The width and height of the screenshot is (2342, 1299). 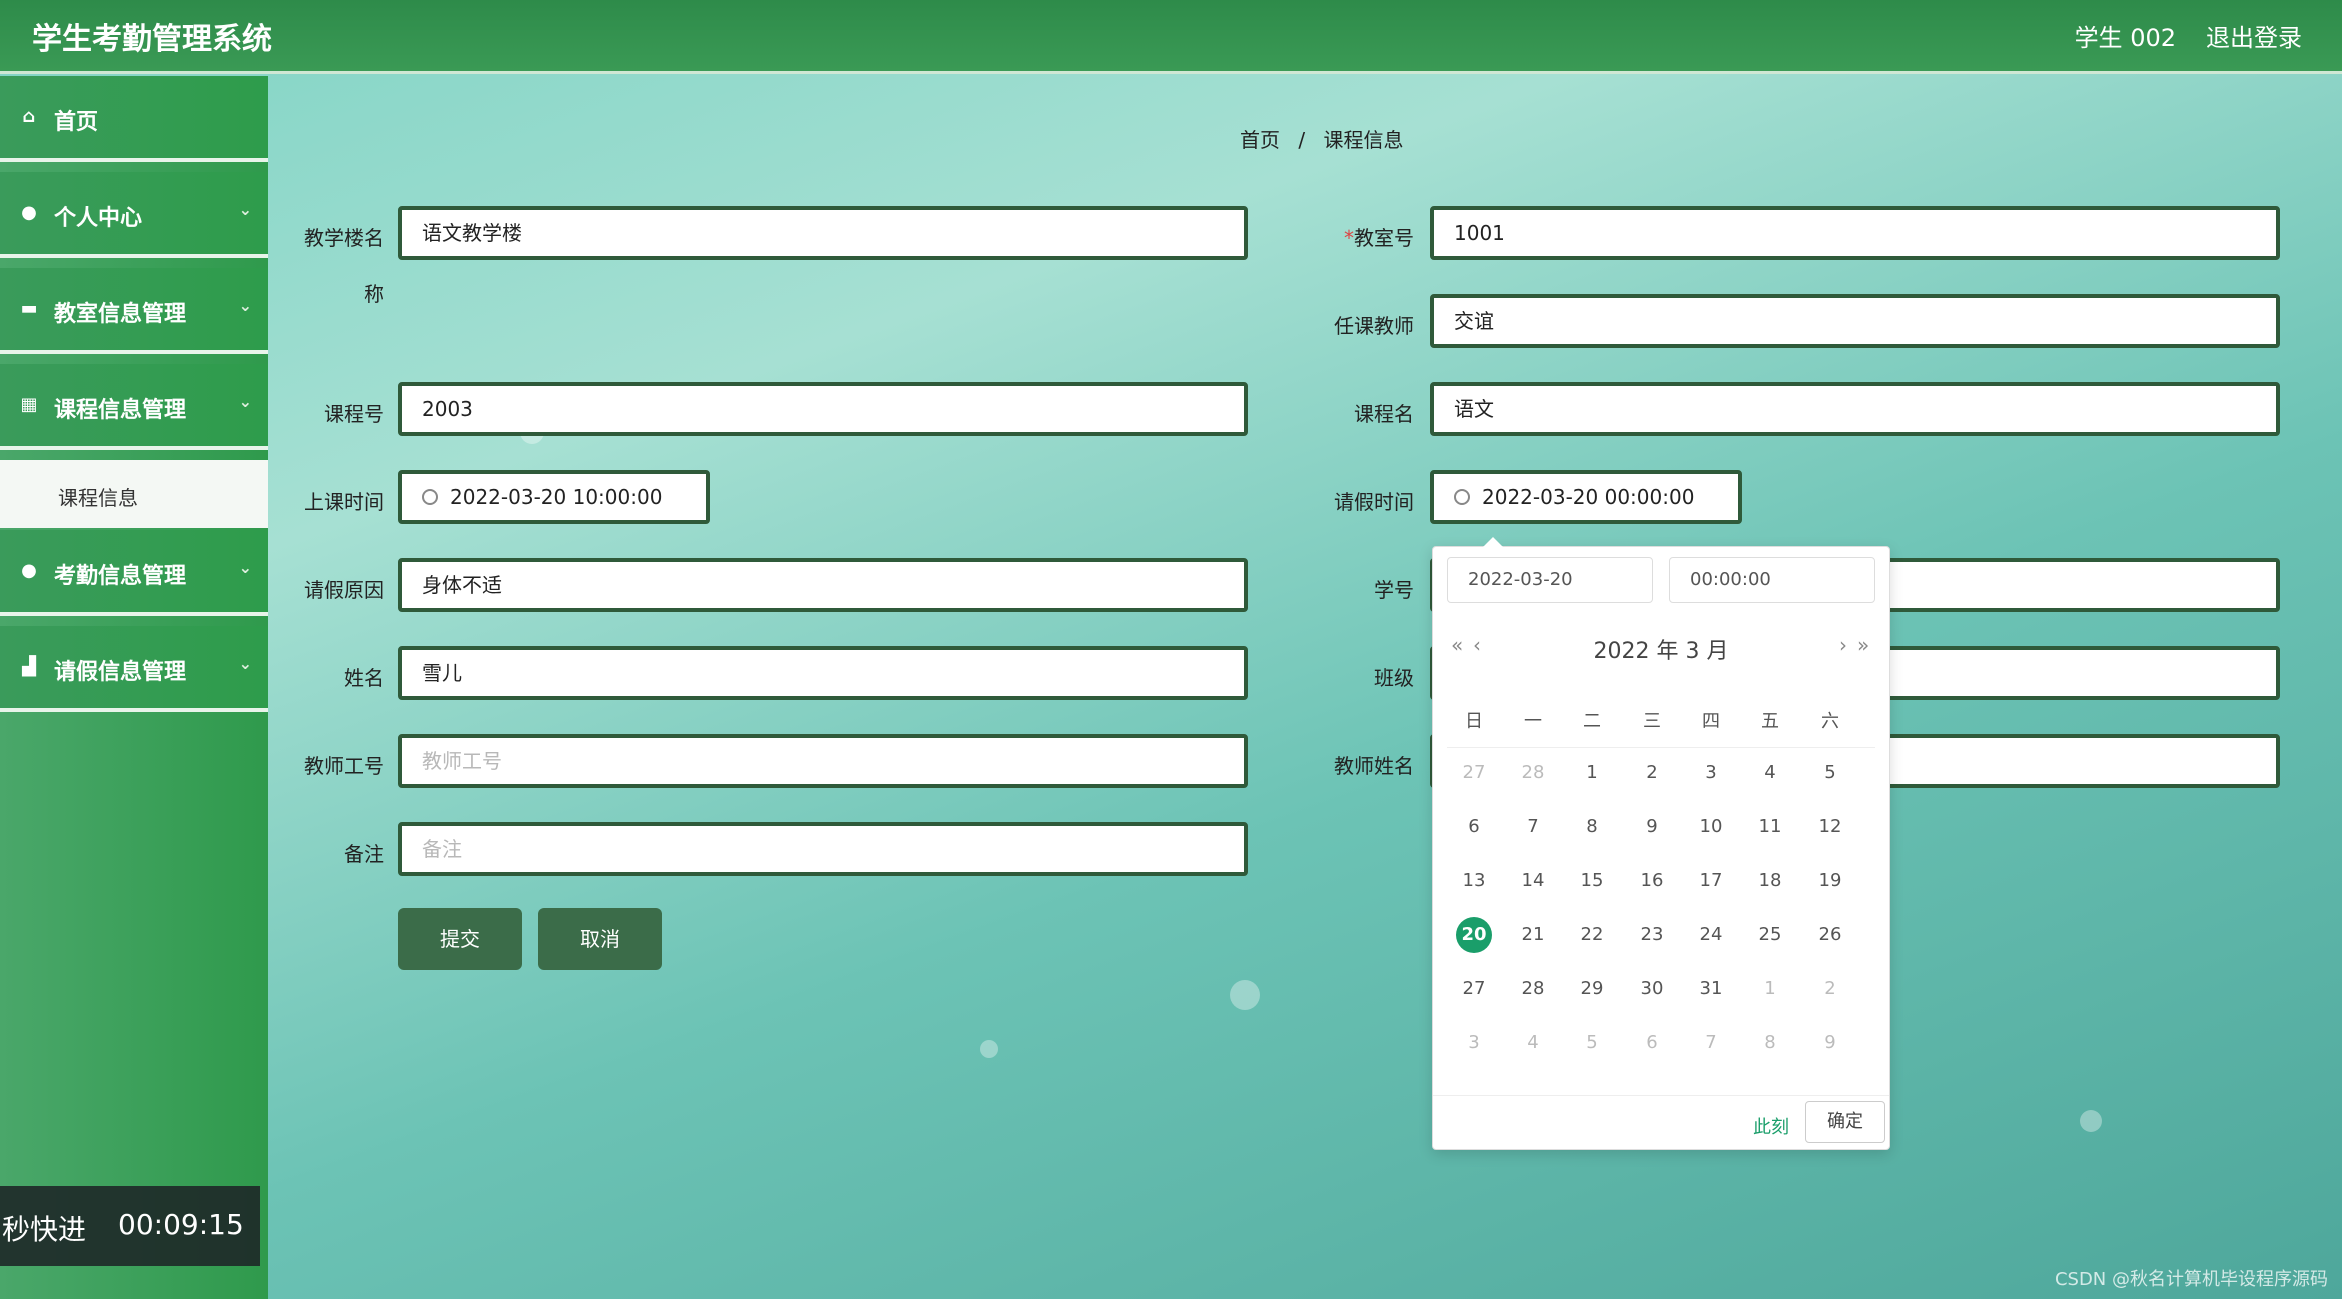 What do you see at coordinates (44, 1229) in the screenshot?
I see `overlay-speed-text: 秒快进` at bounding box center [44, 1229].